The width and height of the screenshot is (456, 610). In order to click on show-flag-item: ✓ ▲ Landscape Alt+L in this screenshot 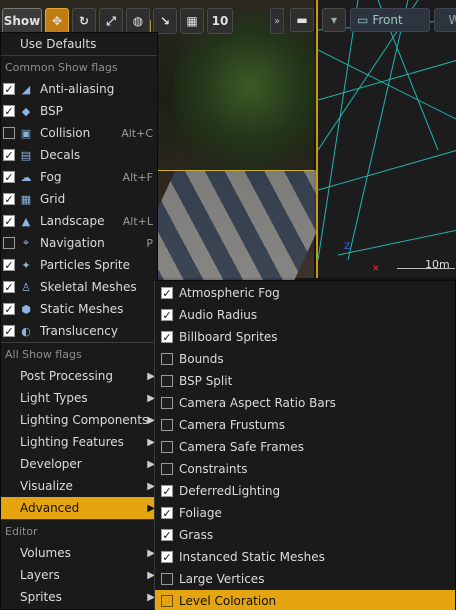, I will do `click(79, 221)`.